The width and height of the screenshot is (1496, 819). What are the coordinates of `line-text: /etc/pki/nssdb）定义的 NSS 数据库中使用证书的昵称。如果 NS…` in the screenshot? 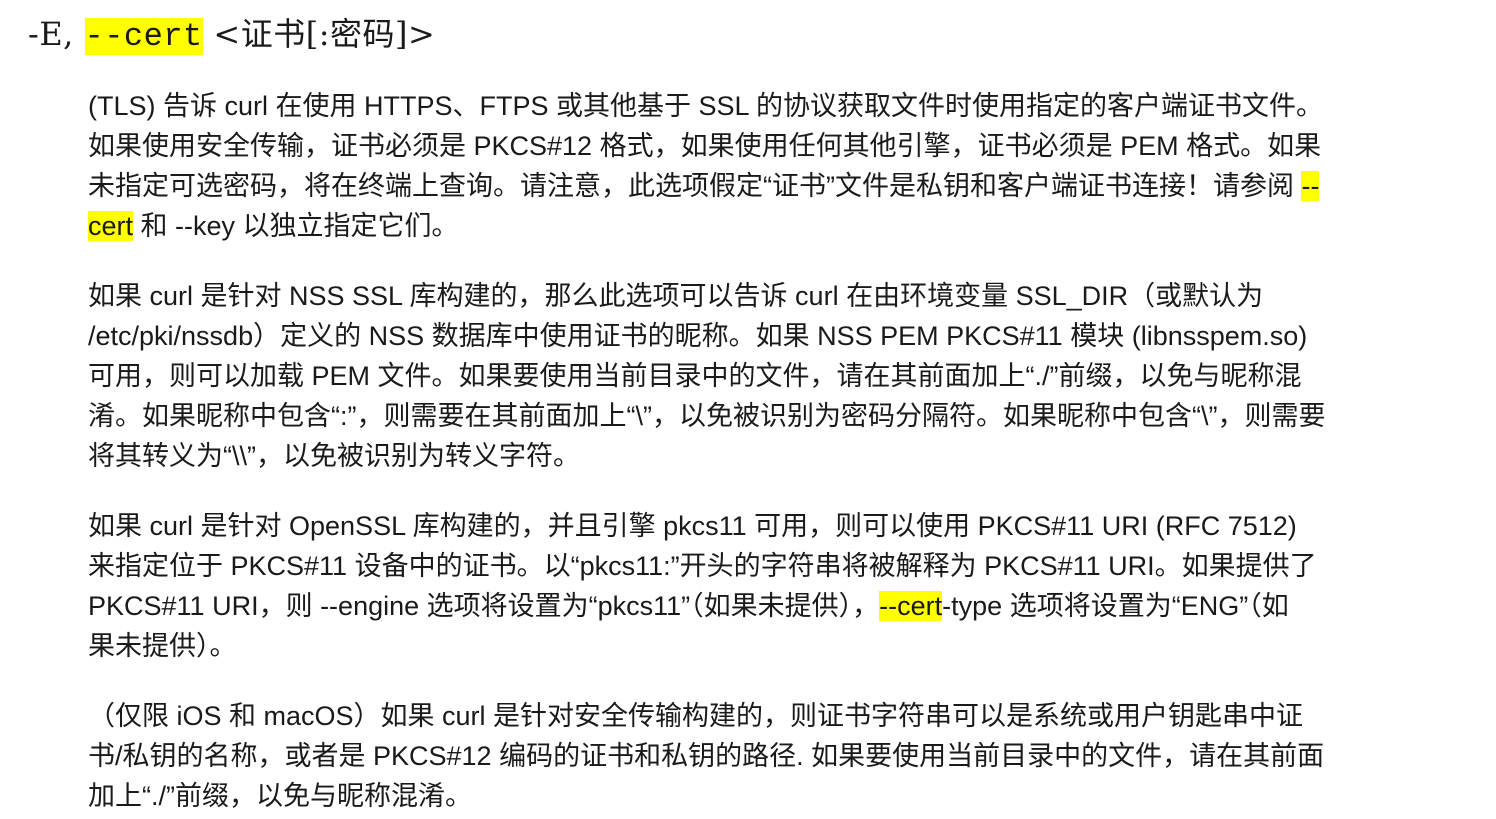 It's located at (698, 336).